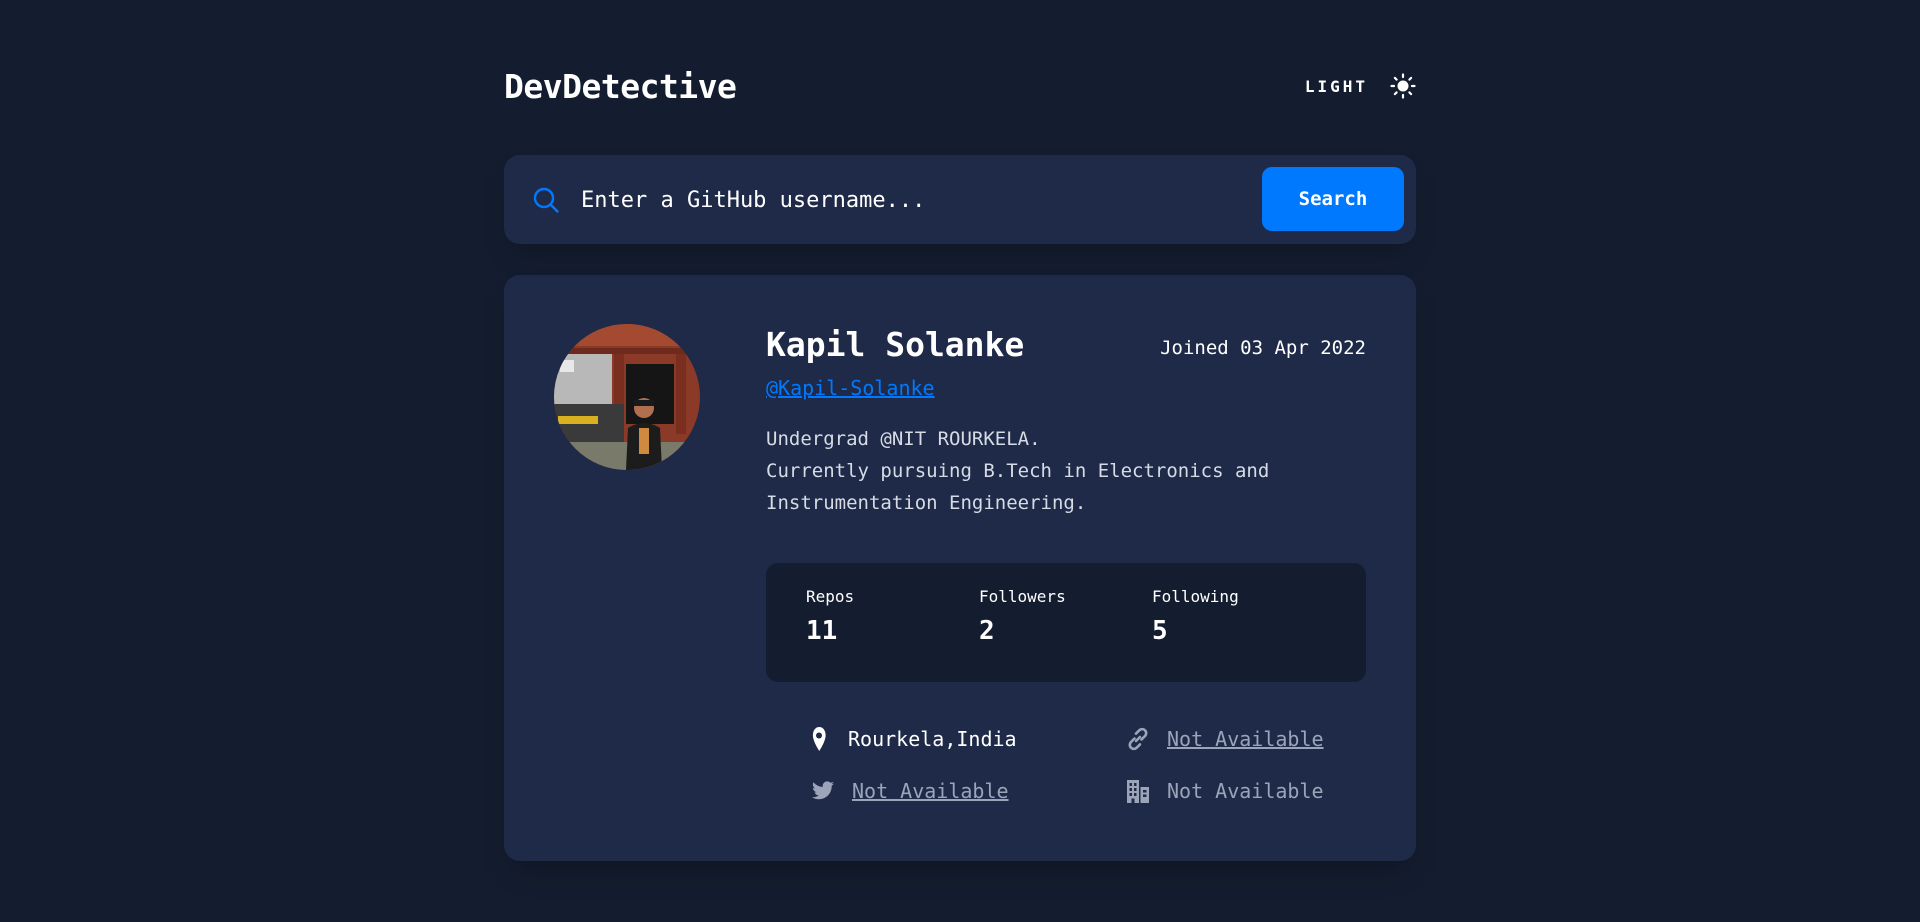 Image resolution: width=1920 pixels, height=922 pixels. I want to click on joined-date: Joined 03 Apr 2022, so click(1263, 348).